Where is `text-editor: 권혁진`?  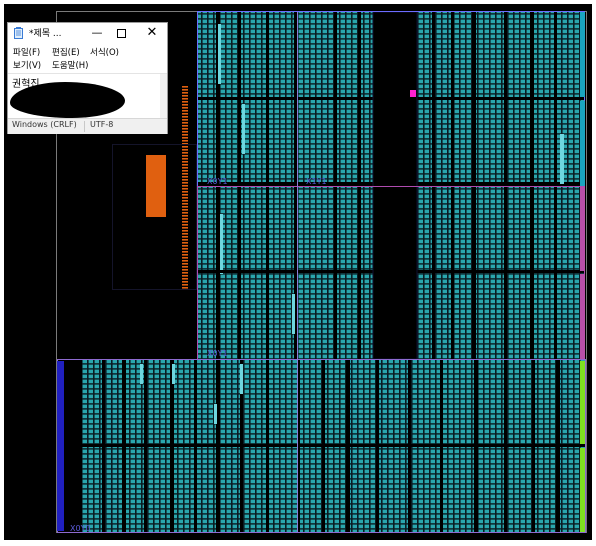
text-editor: 권혁진 is located at coordinates (87, 96).